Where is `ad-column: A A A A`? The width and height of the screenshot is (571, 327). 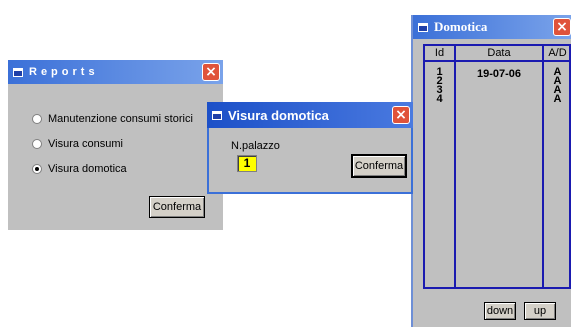 ad-column: A A A A is located at coordinates (557, 177).